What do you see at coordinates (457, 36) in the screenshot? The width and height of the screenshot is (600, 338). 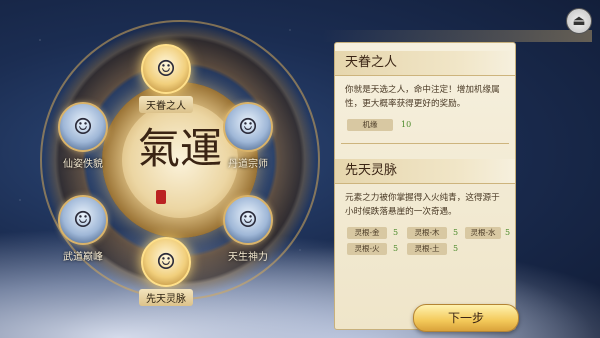 I see `decorative-line` at bounding box center [457, 36].